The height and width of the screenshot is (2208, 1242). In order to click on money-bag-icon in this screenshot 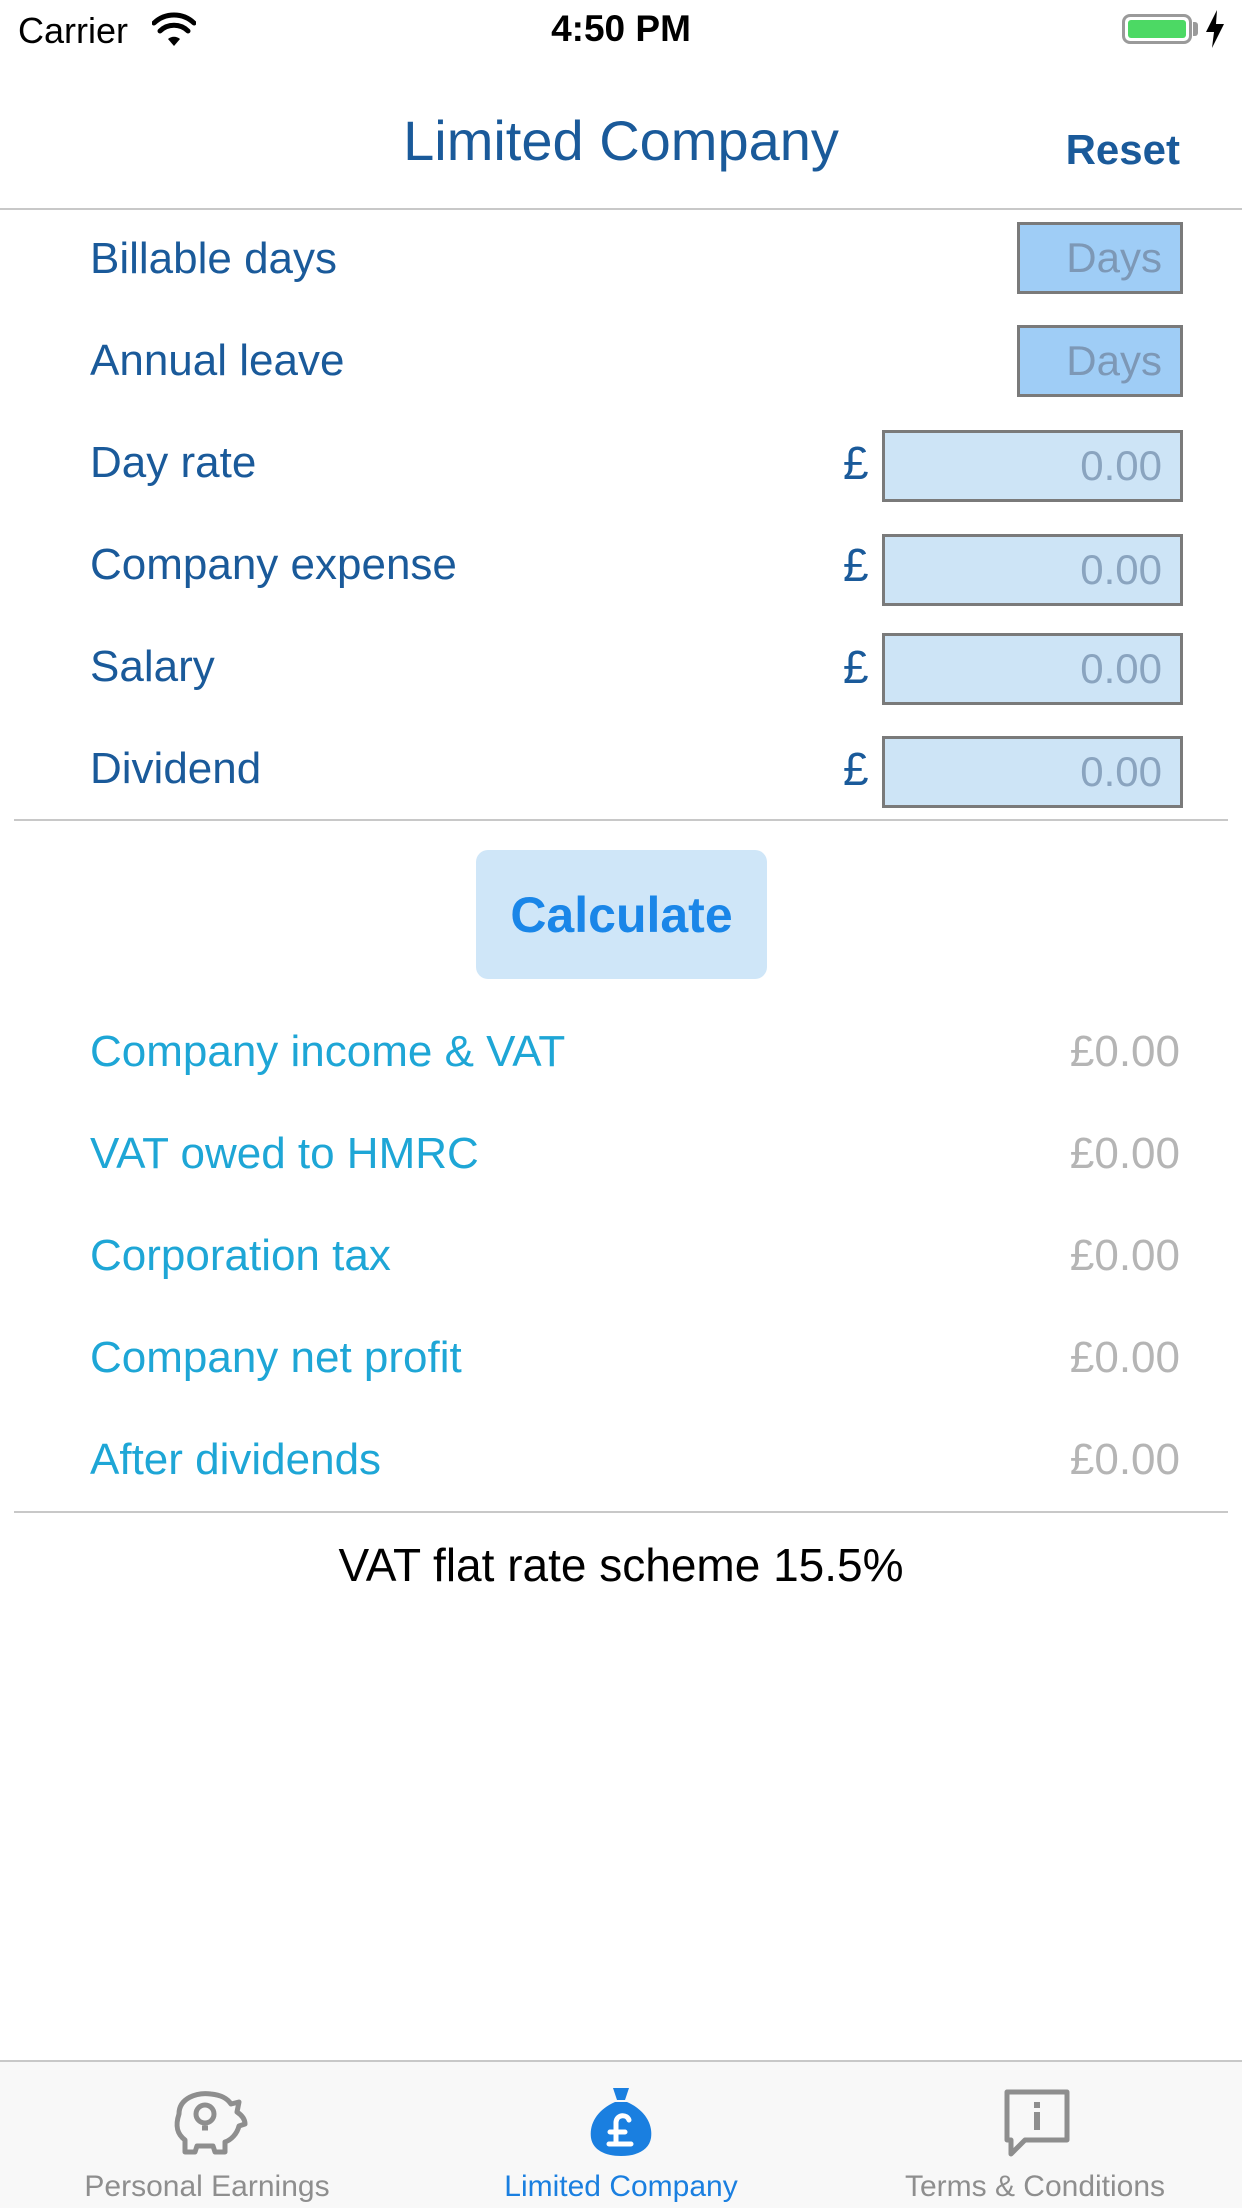, I will do `click(621, 2122)`.